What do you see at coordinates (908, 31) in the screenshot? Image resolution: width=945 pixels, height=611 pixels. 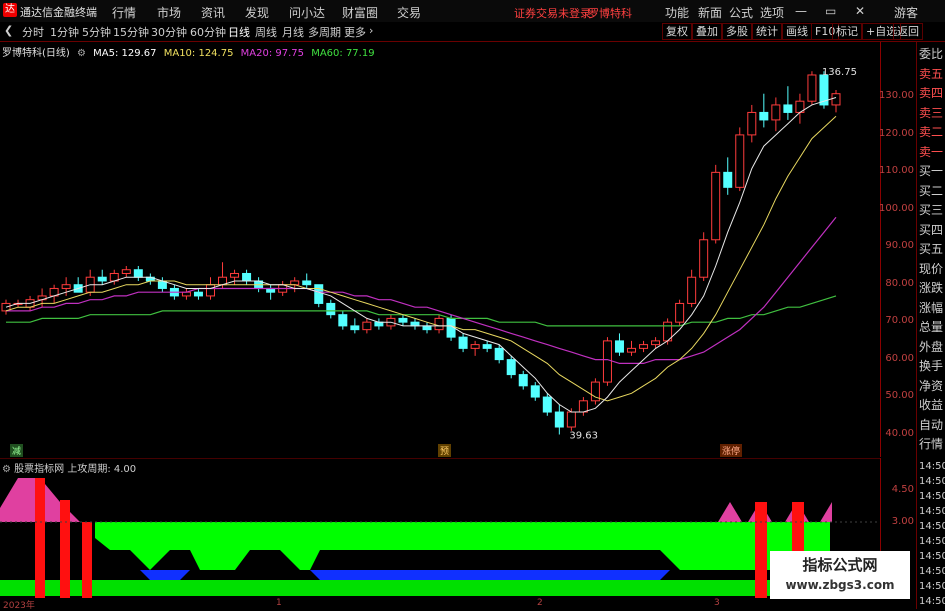 I see `return-button: 返回` at bounding box center [908, 31].